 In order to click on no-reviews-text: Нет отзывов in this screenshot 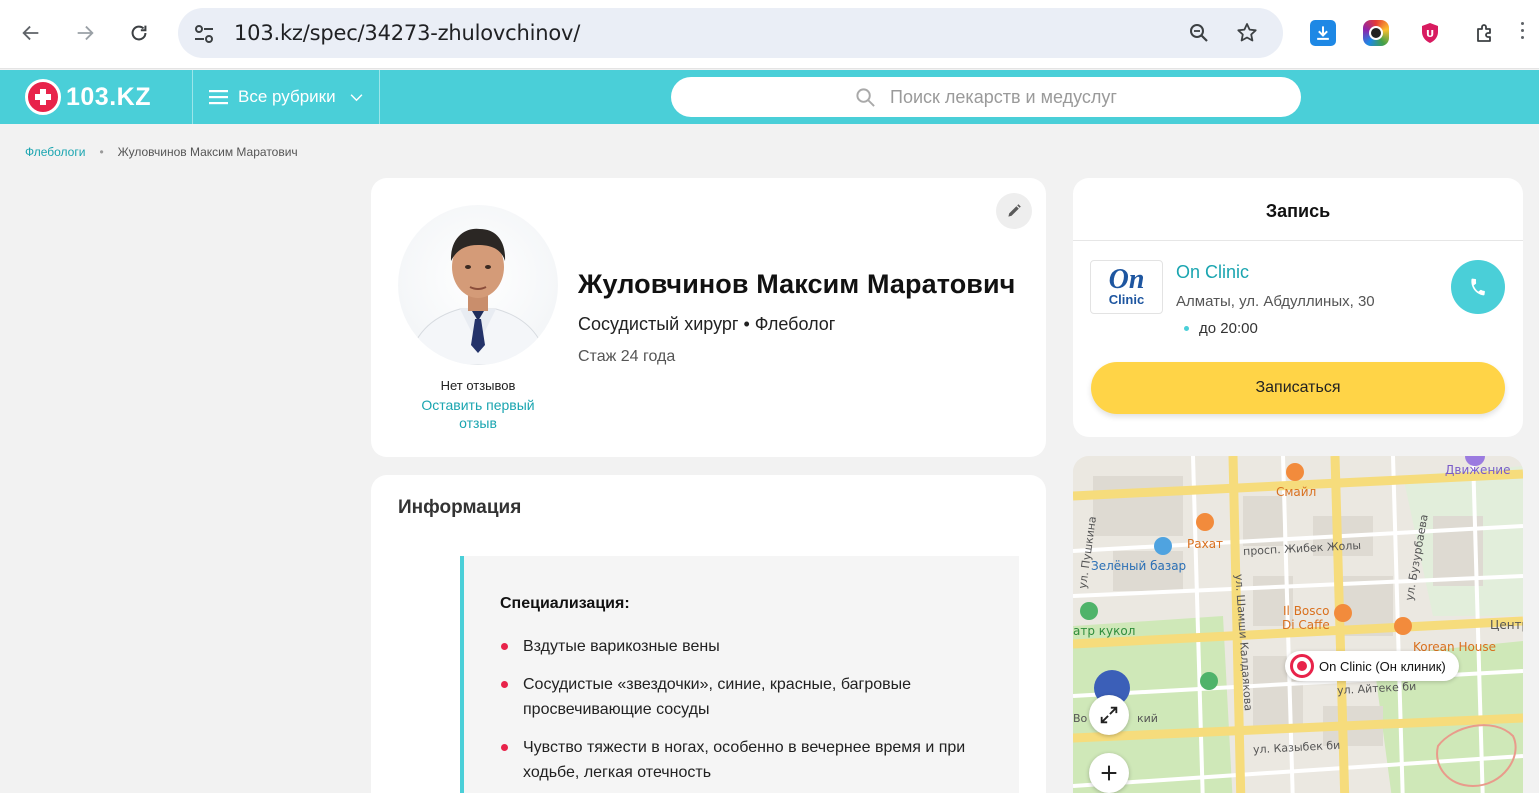, I will do `click(478, 385)`.